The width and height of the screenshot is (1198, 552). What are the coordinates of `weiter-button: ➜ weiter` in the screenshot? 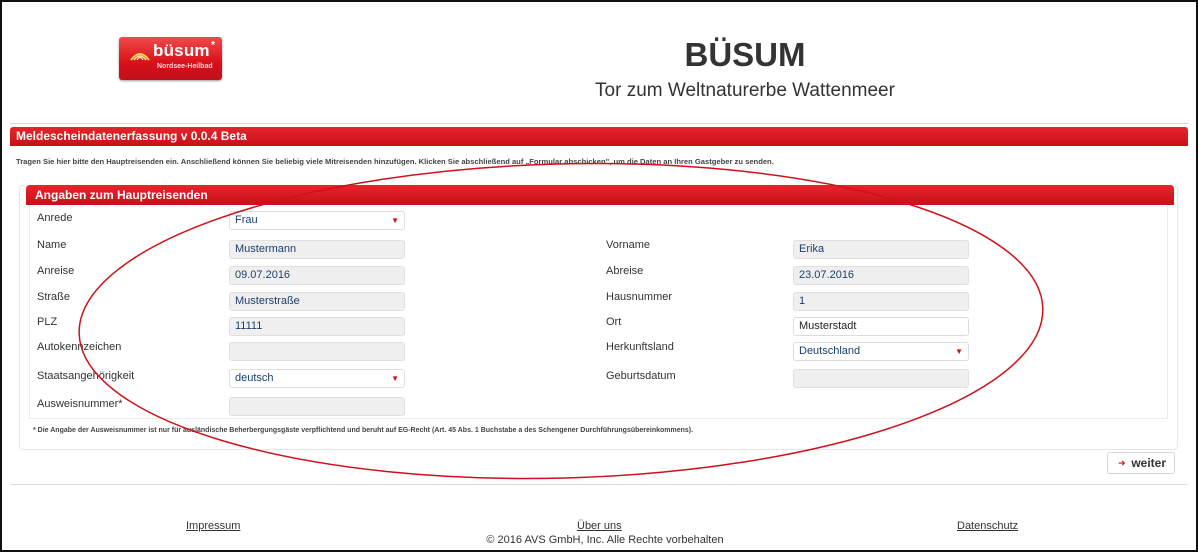 It's located at (1141, 463).